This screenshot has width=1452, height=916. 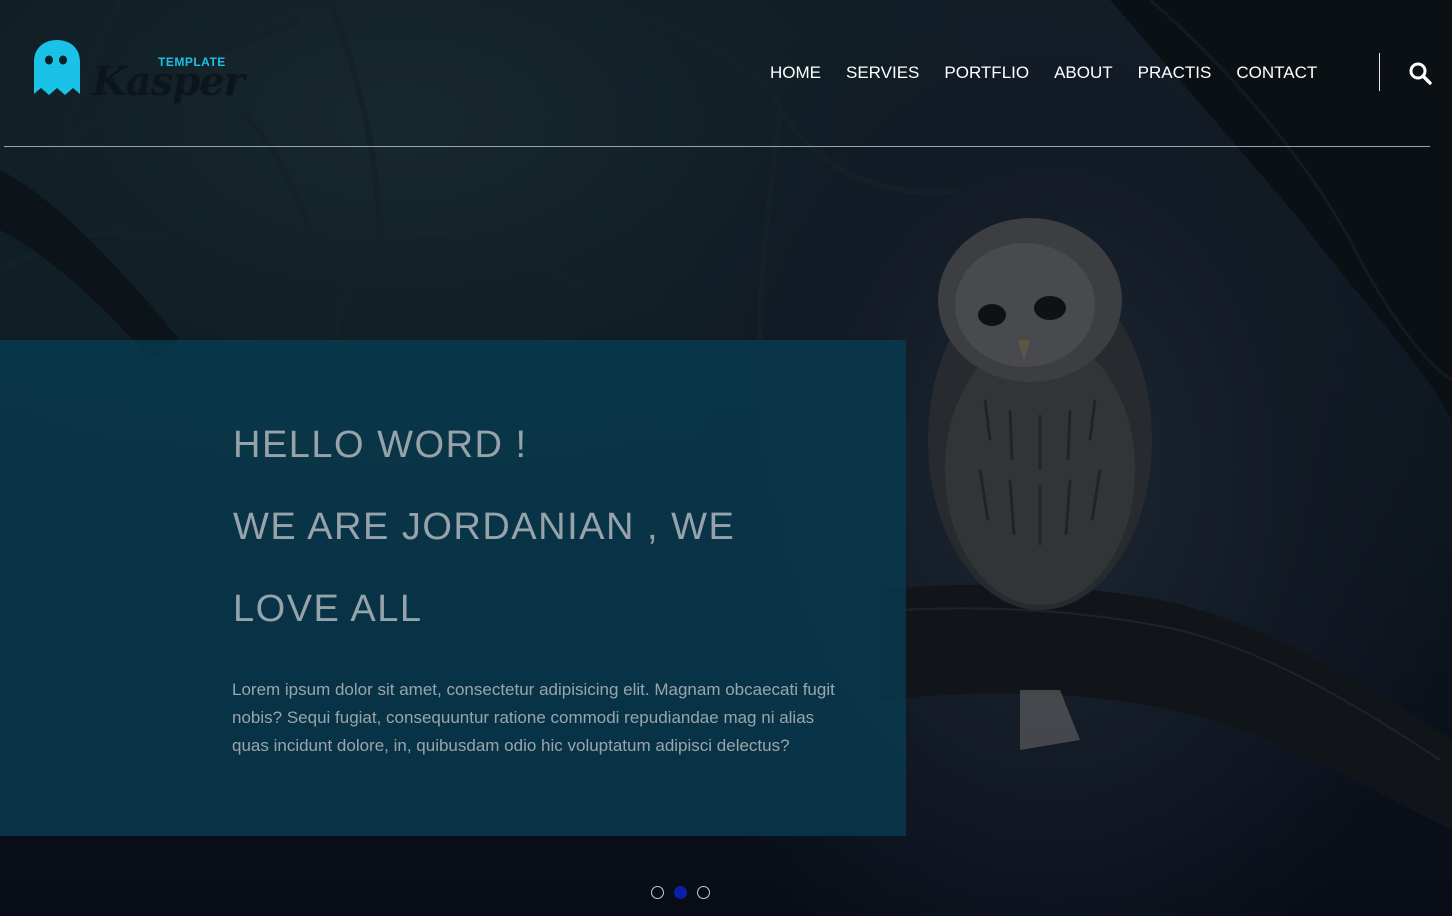 I want to click on header-divider, so click(x=717, y=146).